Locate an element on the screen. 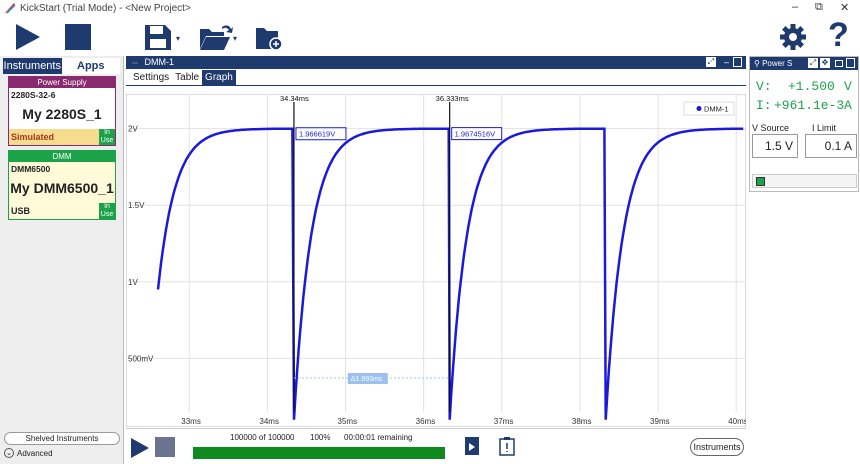  ilimit-input: 0.1 A is located at coordinates (831, 146).